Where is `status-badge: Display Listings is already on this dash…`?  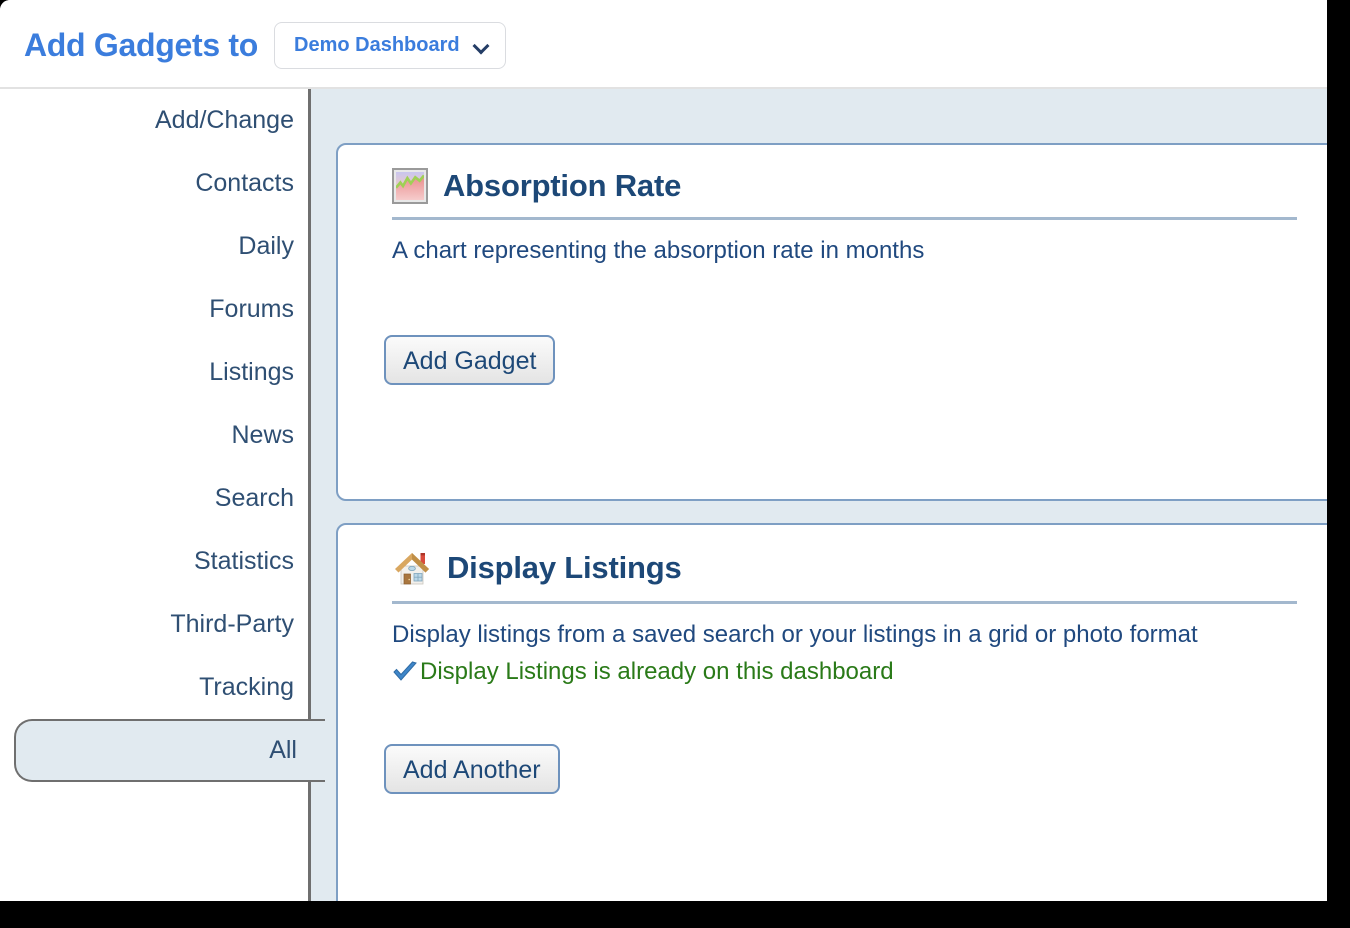
status-badge: Display Listings is already on this dash… is located at coordinates (859, 672).